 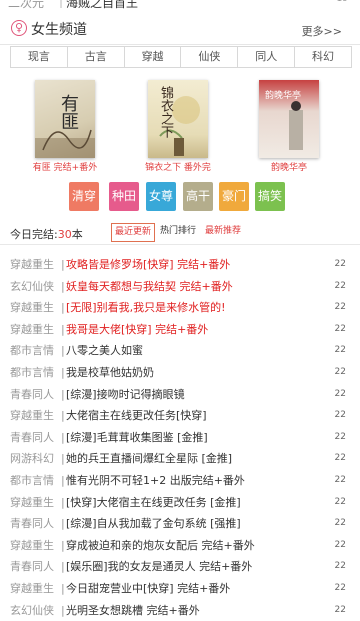 What do you see at coordinates (84, 196) in the screenshot?
I see `genre-tag: 清穿` at bounding box center [84, 196].